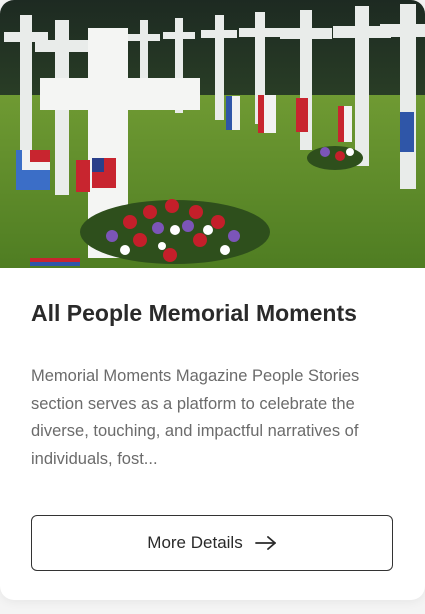 This screenshot has height=614, width=425. Describe the element at coordinates (265, 543) in the screenshot. I see `arrow-right-icon` at that location.